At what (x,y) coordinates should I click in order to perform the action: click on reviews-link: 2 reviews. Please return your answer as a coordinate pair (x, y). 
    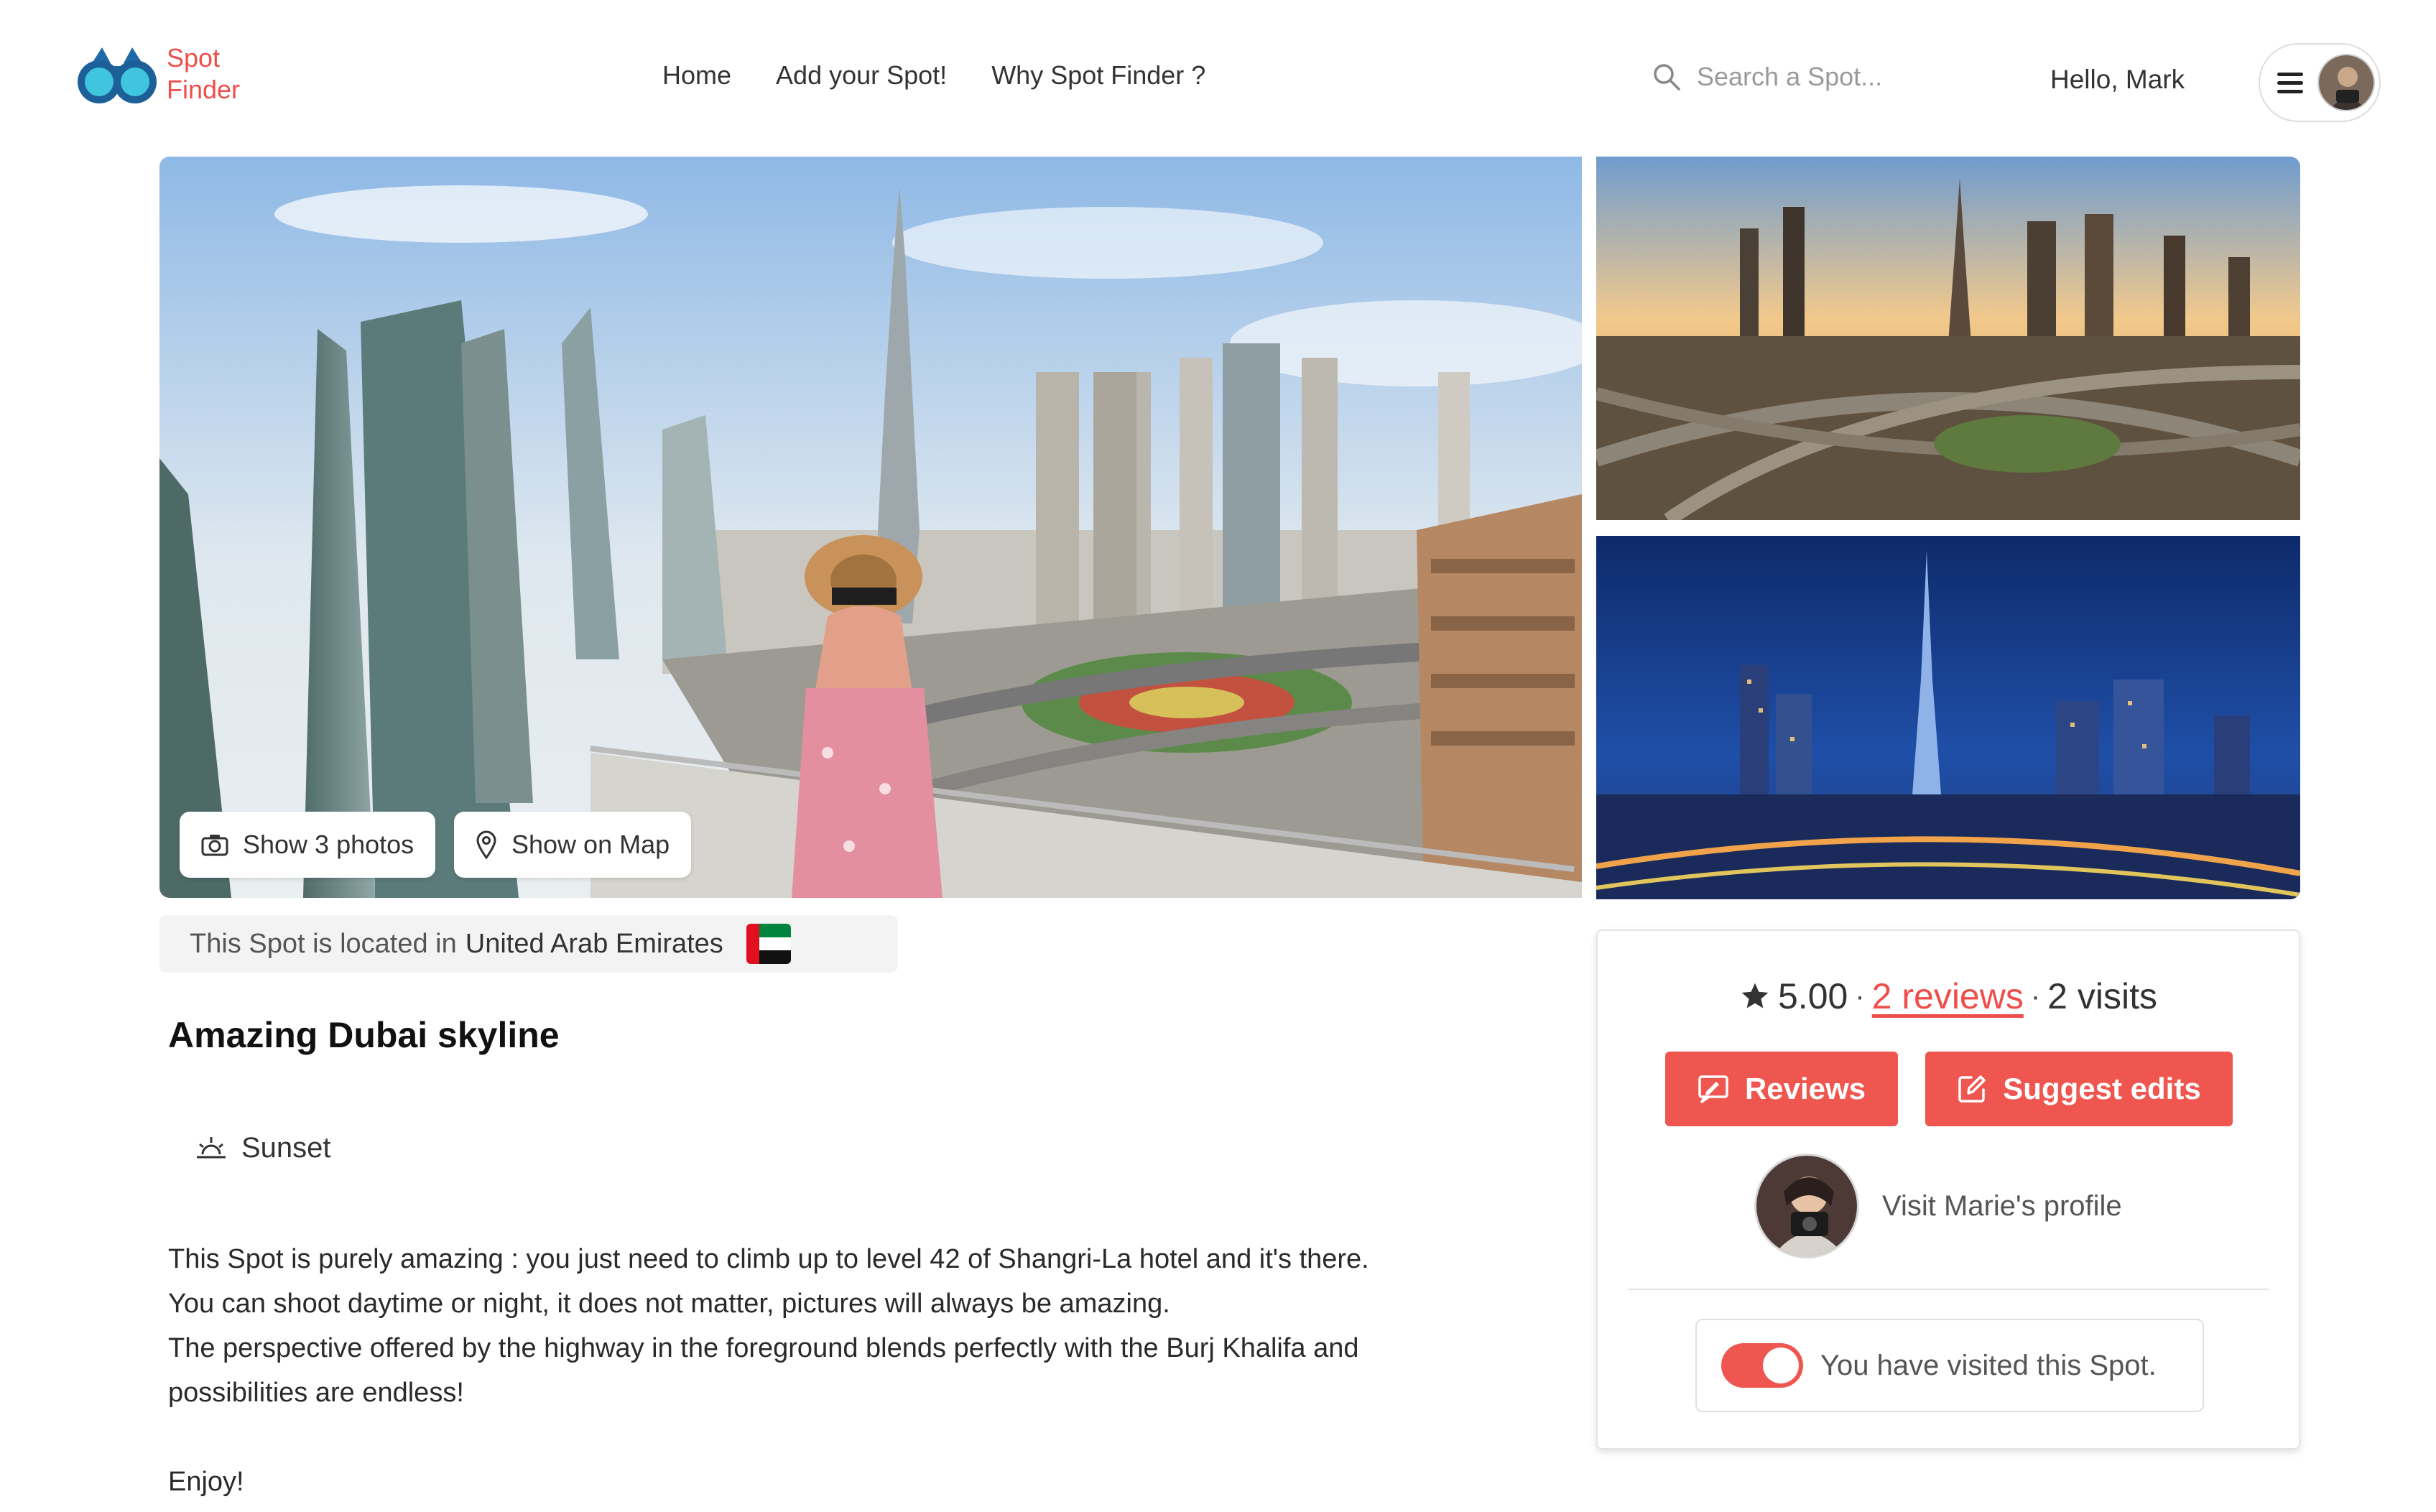
    Looking at the image, I should click on (1948, 996).